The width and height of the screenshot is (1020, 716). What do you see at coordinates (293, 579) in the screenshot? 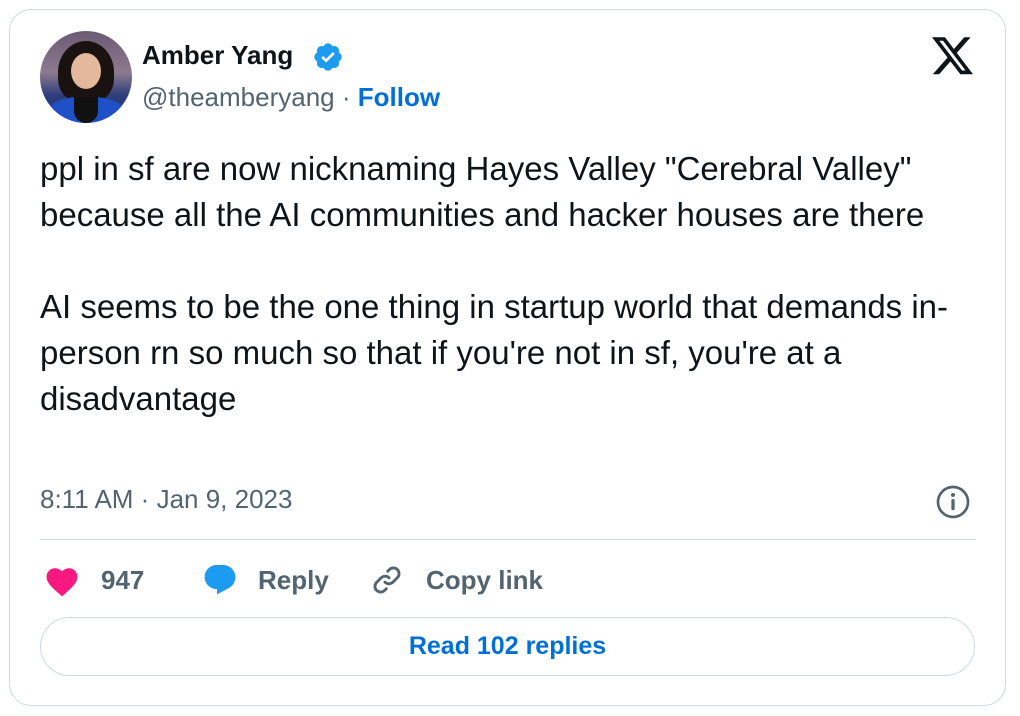
I see `reply-label: Reply` at bounding box center [293, 579].